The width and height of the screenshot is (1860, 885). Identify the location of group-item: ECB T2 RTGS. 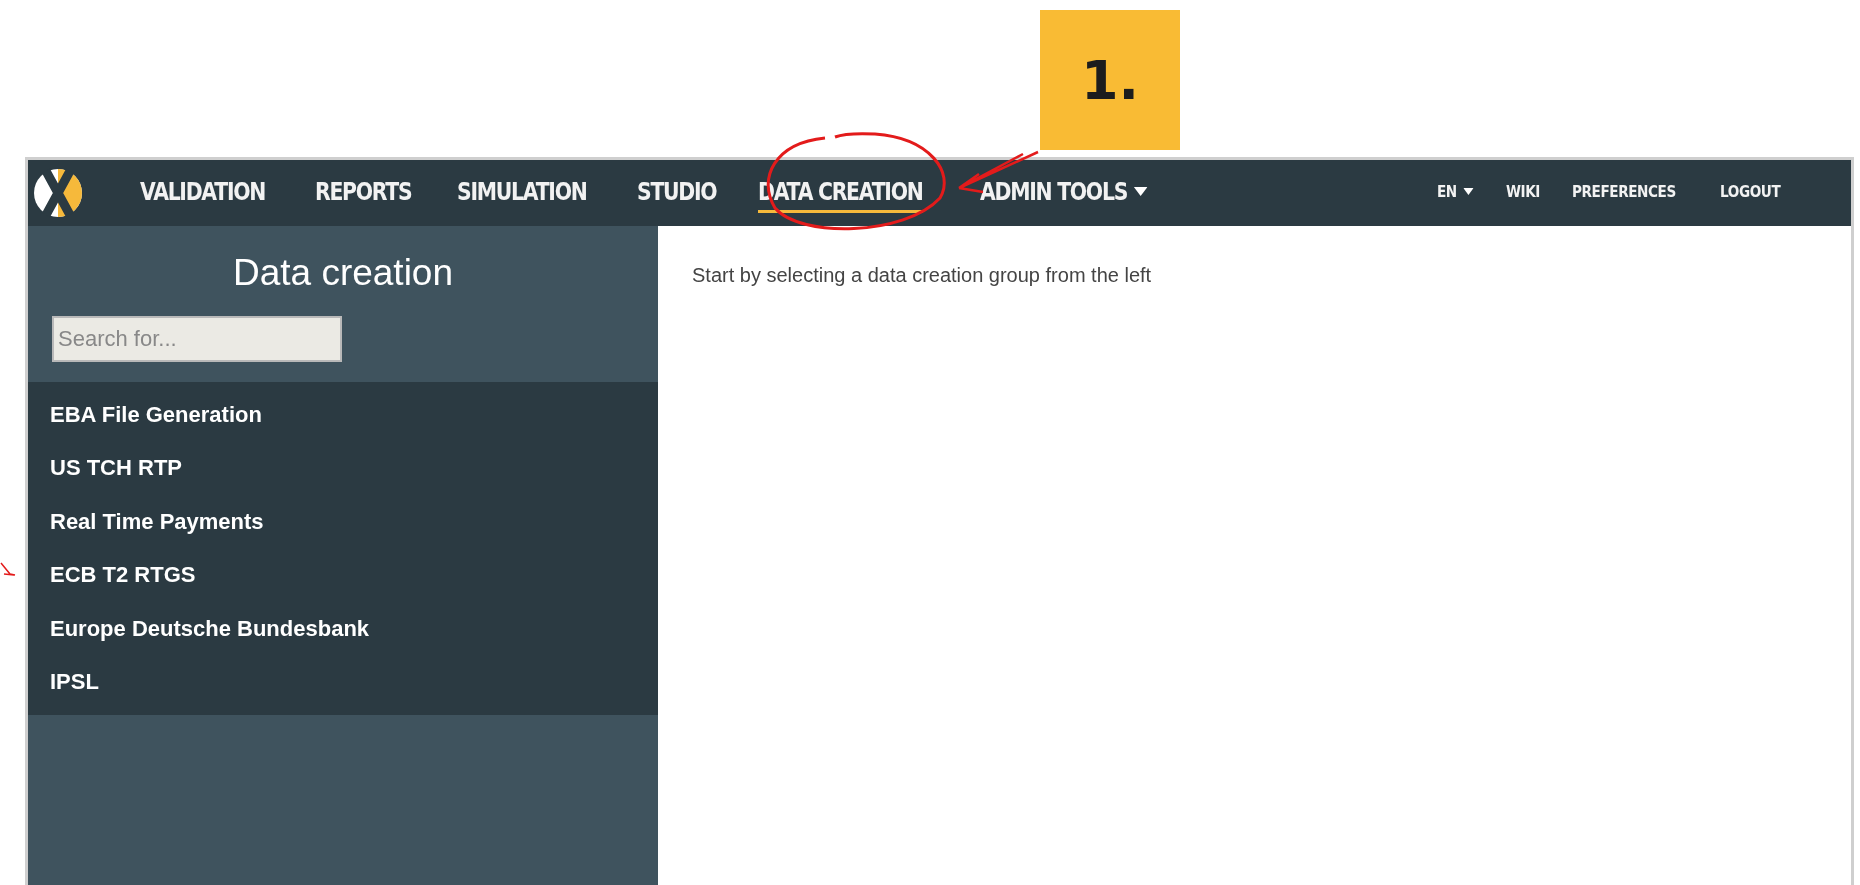
(343, 575).